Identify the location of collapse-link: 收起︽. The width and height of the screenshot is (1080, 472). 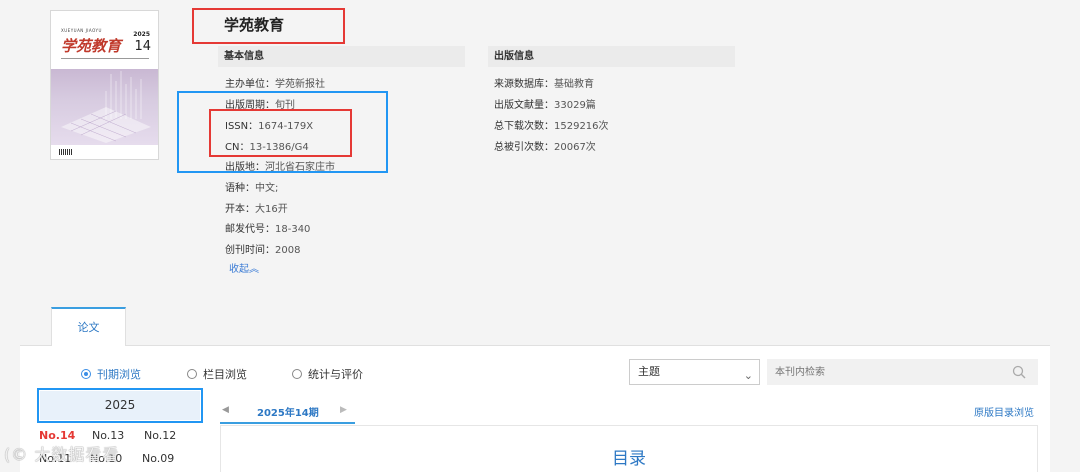
(244, 267).